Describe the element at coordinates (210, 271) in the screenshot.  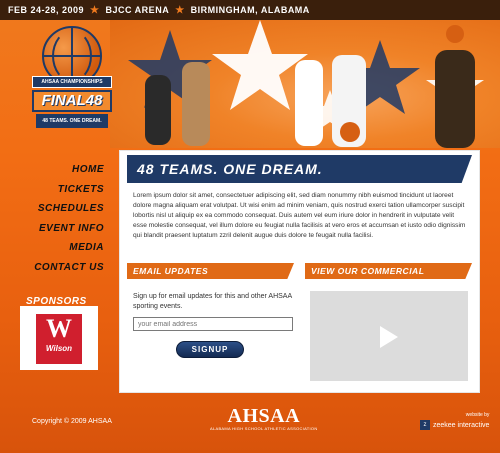
I see `email-updates-heading: EMAIL UPDATES` at that location.